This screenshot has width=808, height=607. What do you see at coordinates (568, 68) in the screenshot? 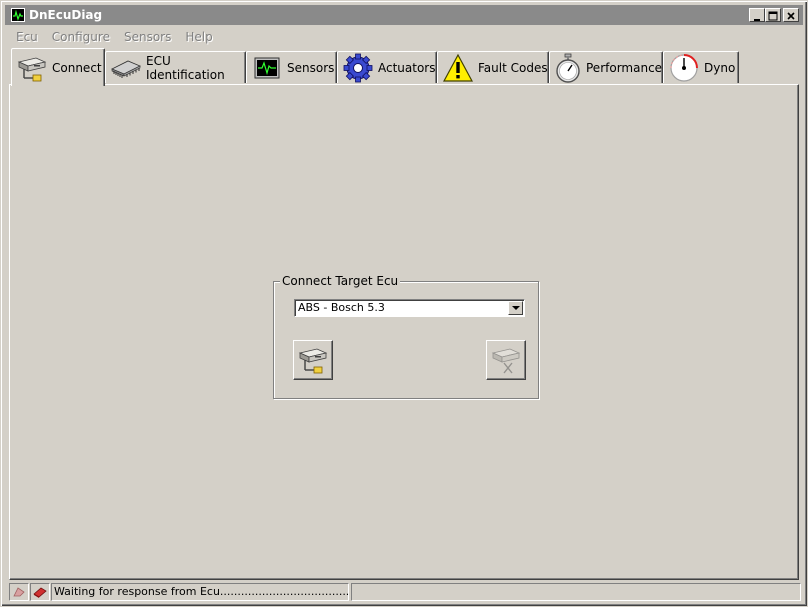
I see `stopwatch-icon` at bounding box center [568, 68].